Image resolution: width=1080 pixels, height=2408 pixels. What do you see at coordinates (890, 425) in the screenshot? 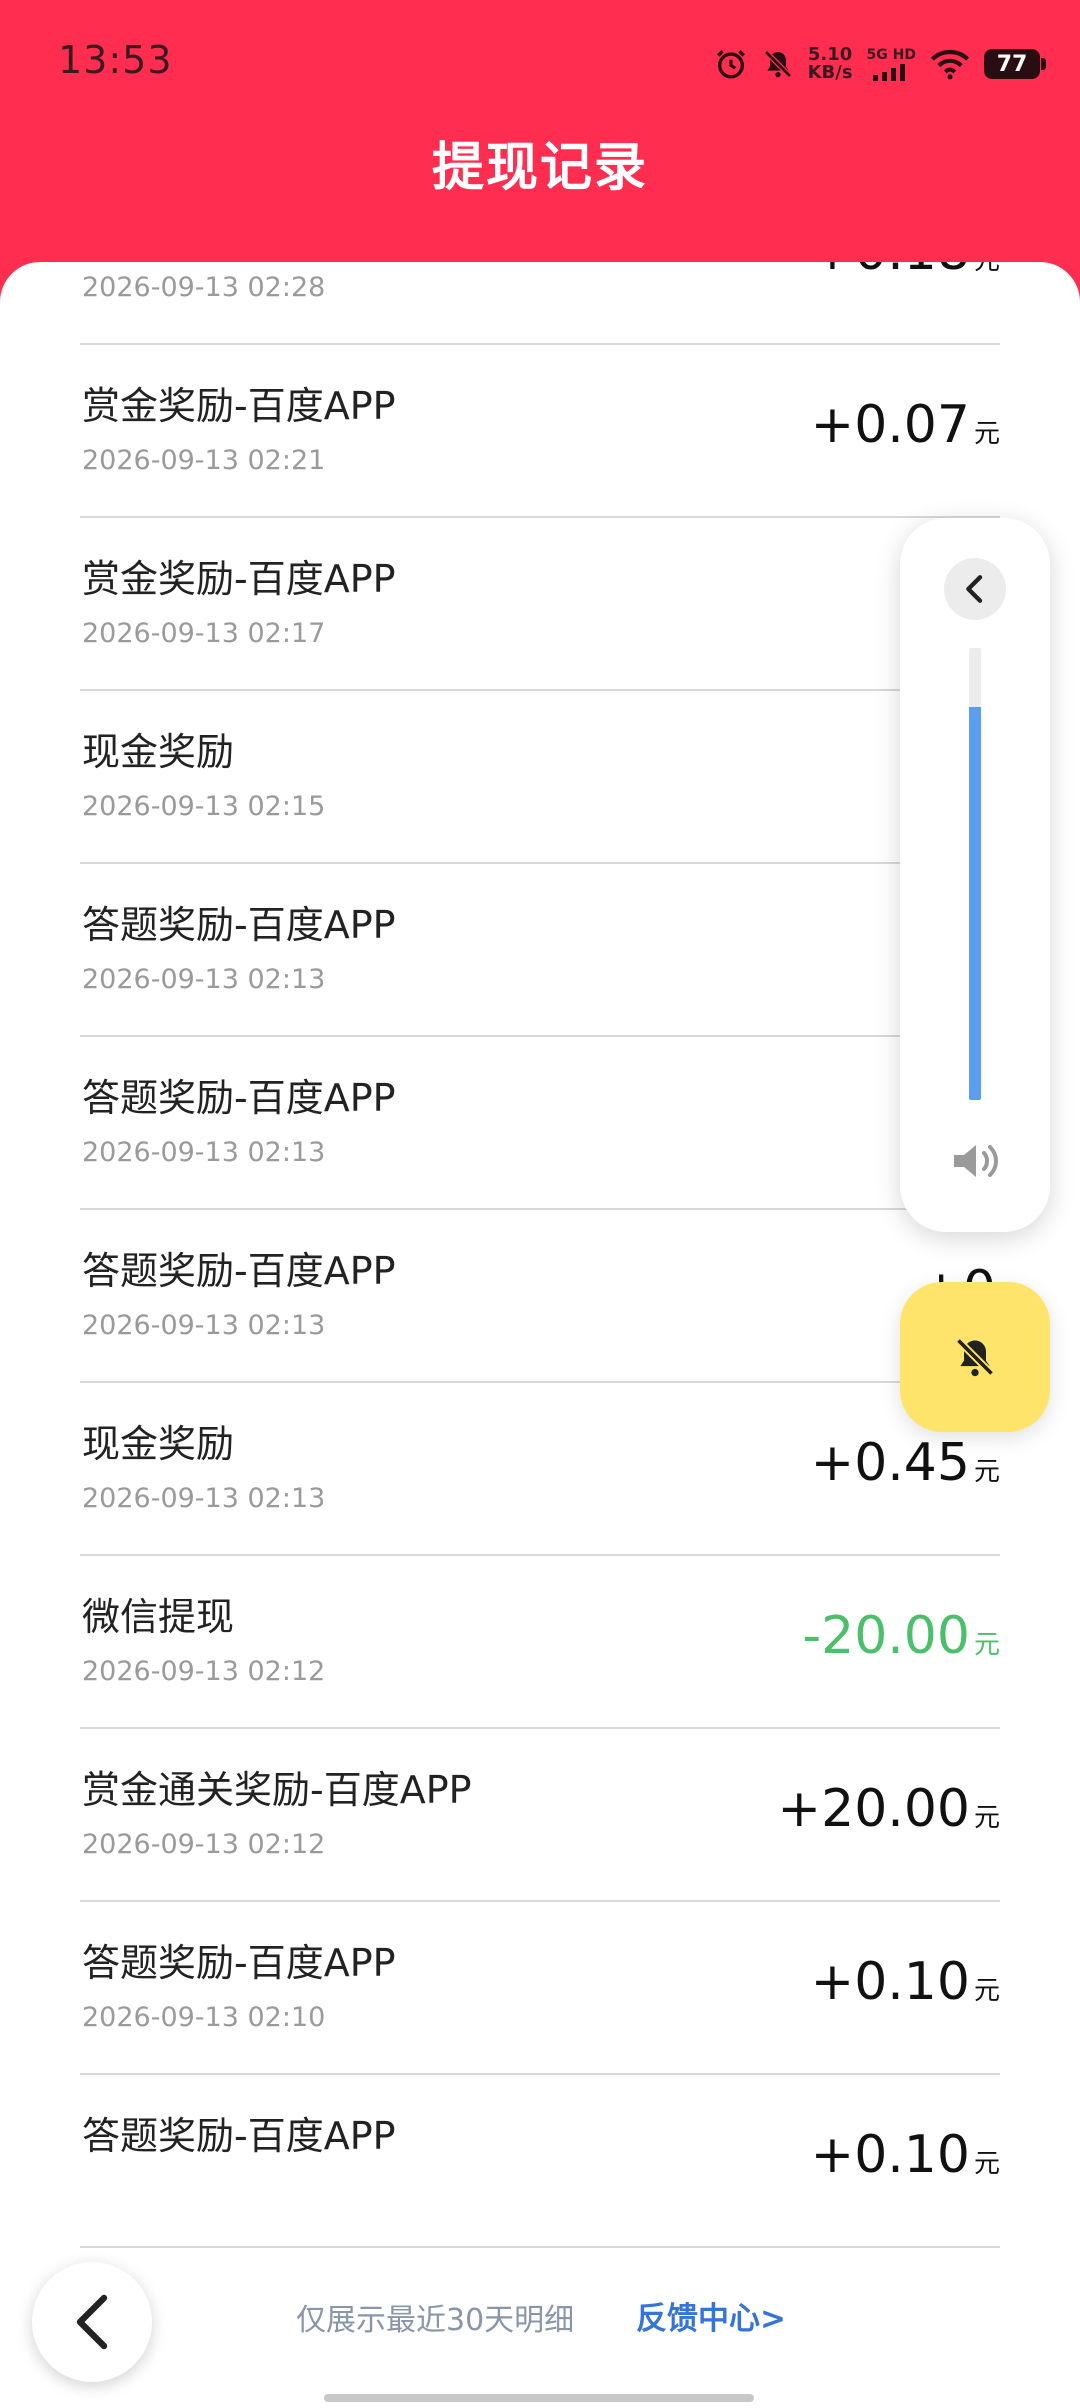
I see `record-amount-value: +0.07` at bounding box center [890, 425].